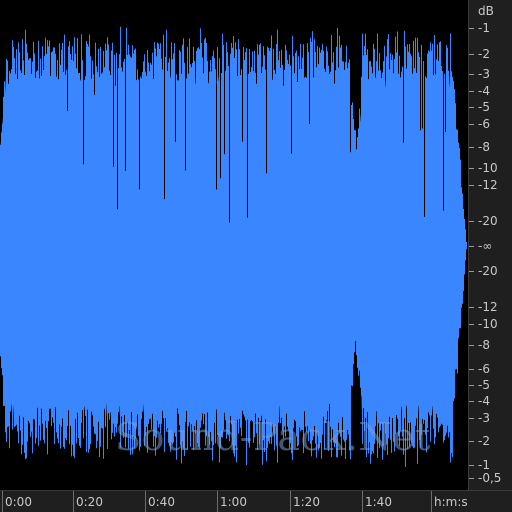  What do you see at coordinates (18, 502) in the screenshot?
I see `time-label: 0:00` at bounding box center [18, 502].